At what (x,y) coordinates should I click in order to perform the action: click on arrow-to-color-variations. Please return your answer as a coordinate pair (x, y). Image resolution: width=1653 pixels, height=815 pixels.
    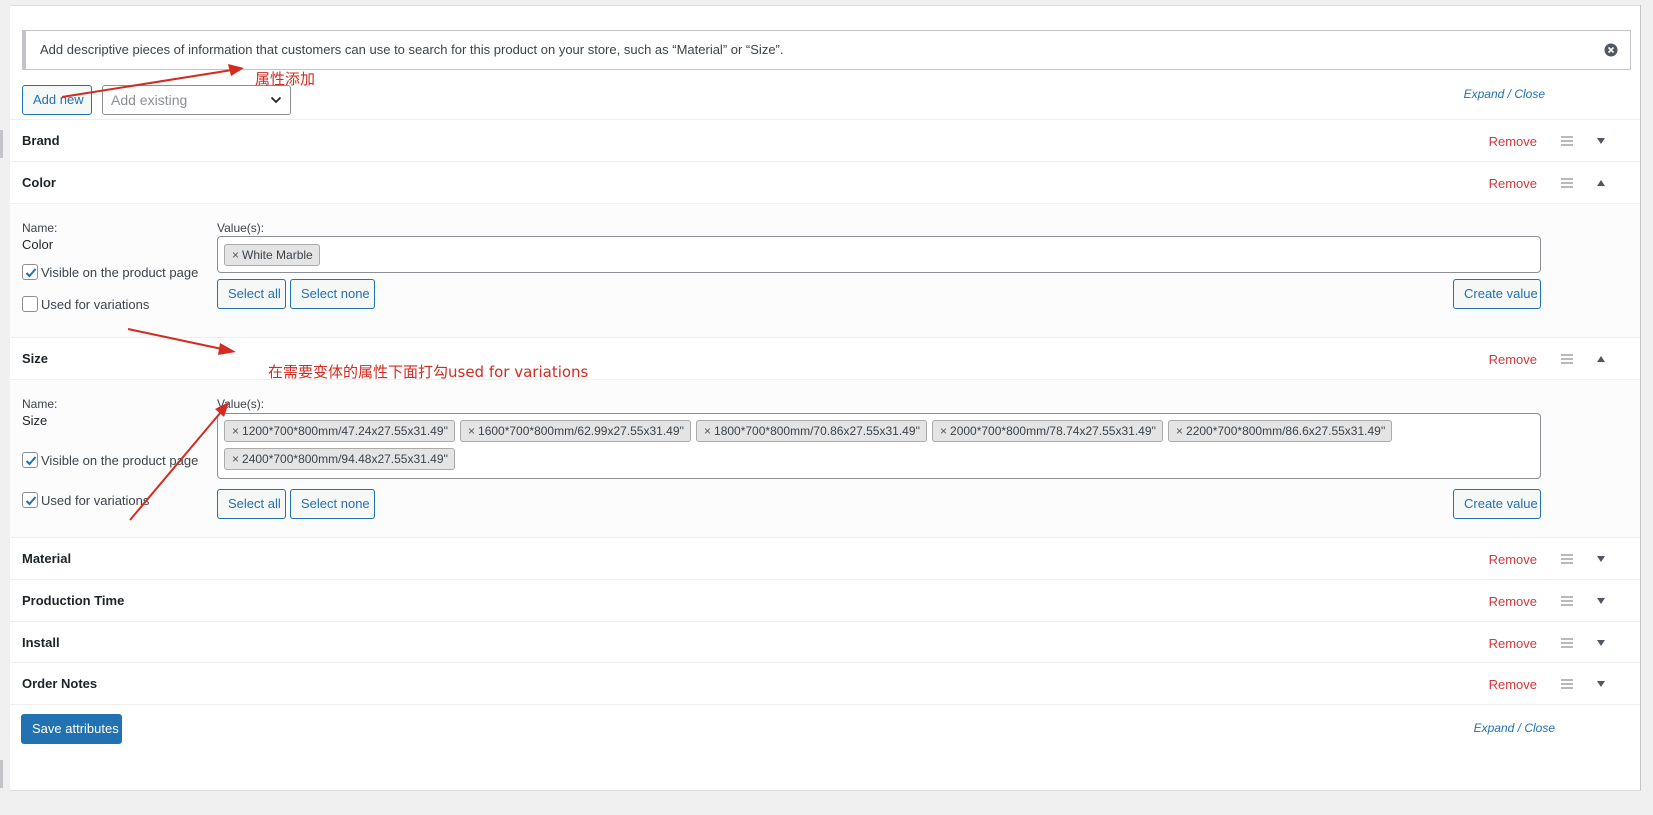
    Looking at the image, I should click on (181, 341).